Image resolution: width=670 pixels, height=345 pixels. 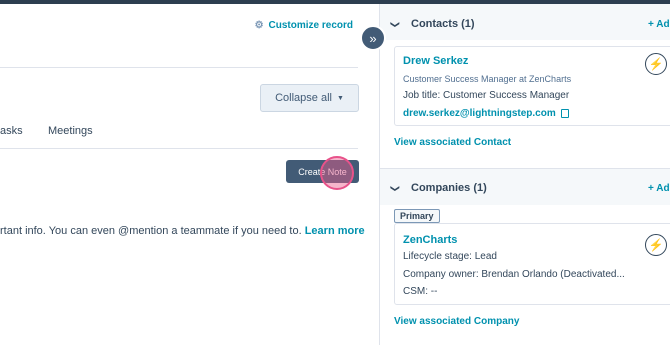 I want to click on company-csm: CSM: --, so click(x=420, y=291).